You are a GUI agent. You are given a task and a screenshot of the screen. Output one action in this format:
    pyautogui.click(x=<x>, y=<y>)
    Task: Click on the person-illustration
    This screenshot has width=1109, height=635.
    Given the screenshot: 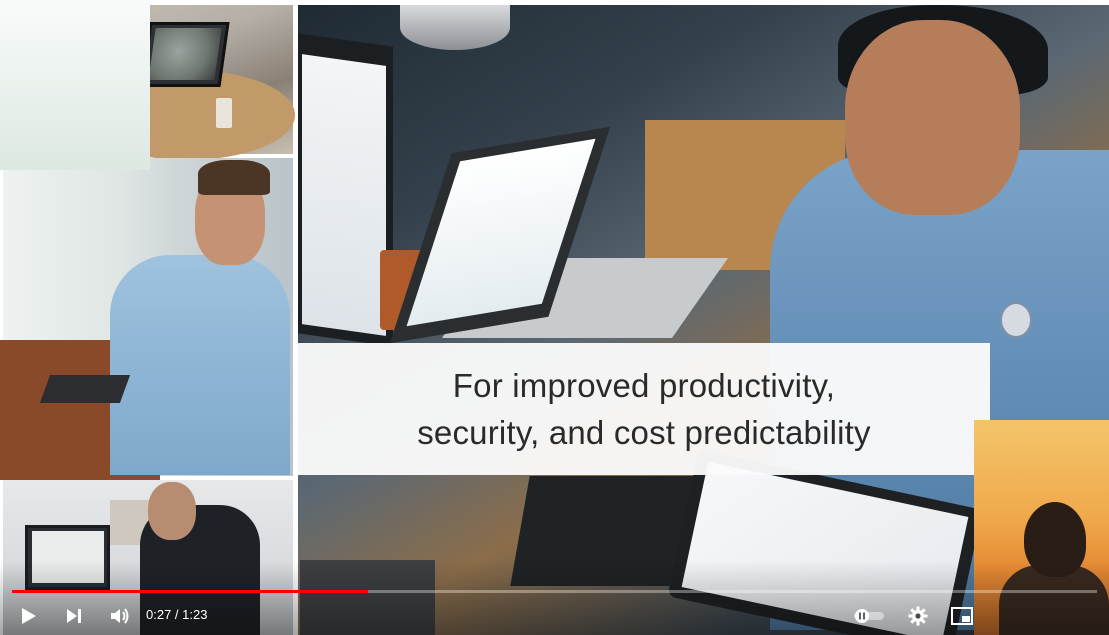 What is the action you would take?
    pyautogui.click(x=200, y=365)
    